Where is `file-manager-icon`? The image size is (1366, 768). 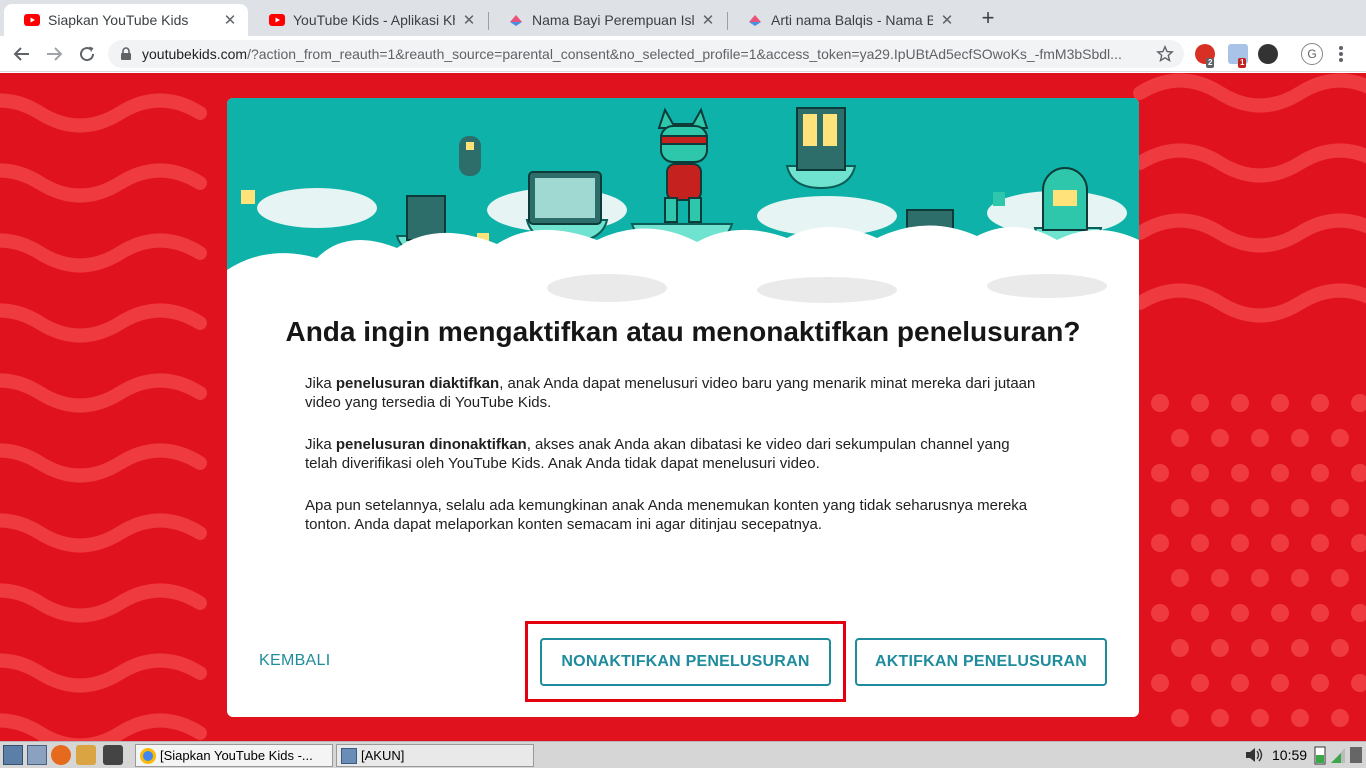 file-manager-icon is located at coordinates (37, 755).